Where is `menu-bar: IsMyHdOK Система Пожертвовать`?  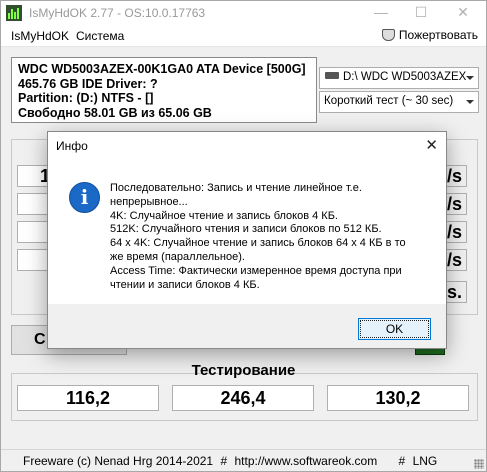
menu-bar: IsMyHdOK Система Пожертвовать is located at coordinates (243, 36).